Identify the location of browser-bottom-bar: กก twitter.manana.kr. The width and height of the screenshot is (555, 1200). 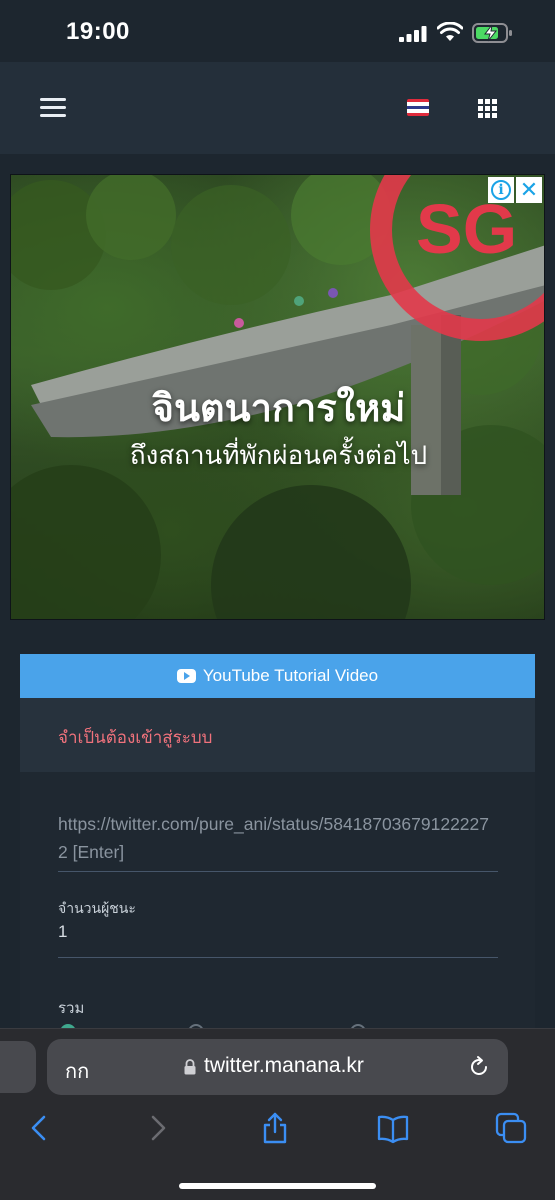
(277, 1114).